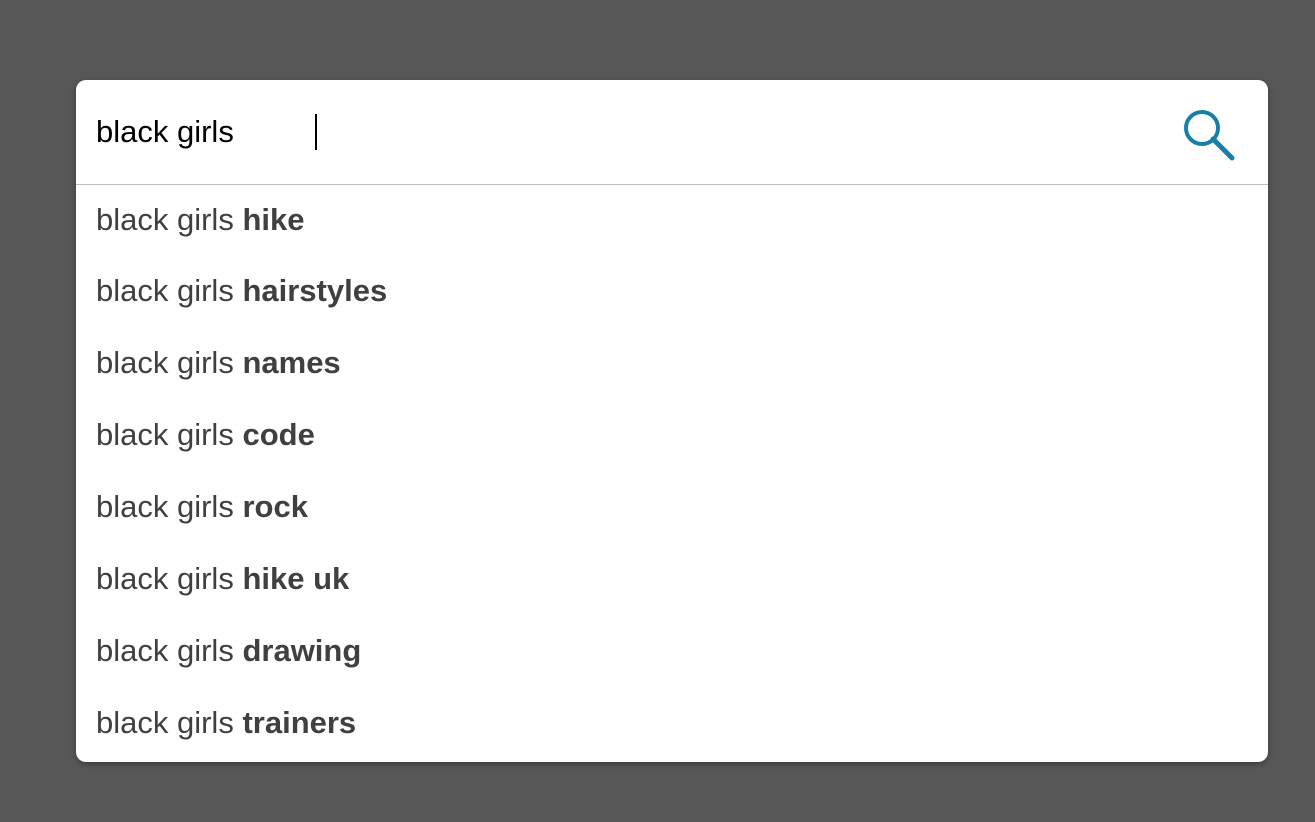 This screenshot has height=822, width=1315. Describe the element at coordinates (278, 434) in the screenshot. I see `suggestion-completion: code` at that location.